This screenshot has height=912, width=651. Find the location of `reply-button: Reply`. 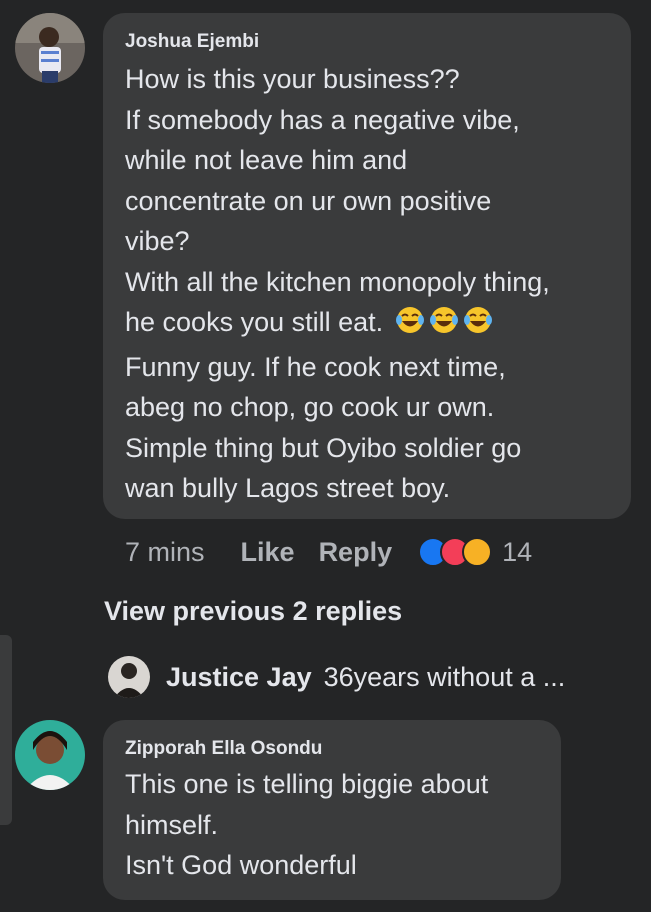

reply-button: Reply is located at coordinates (356, 552).